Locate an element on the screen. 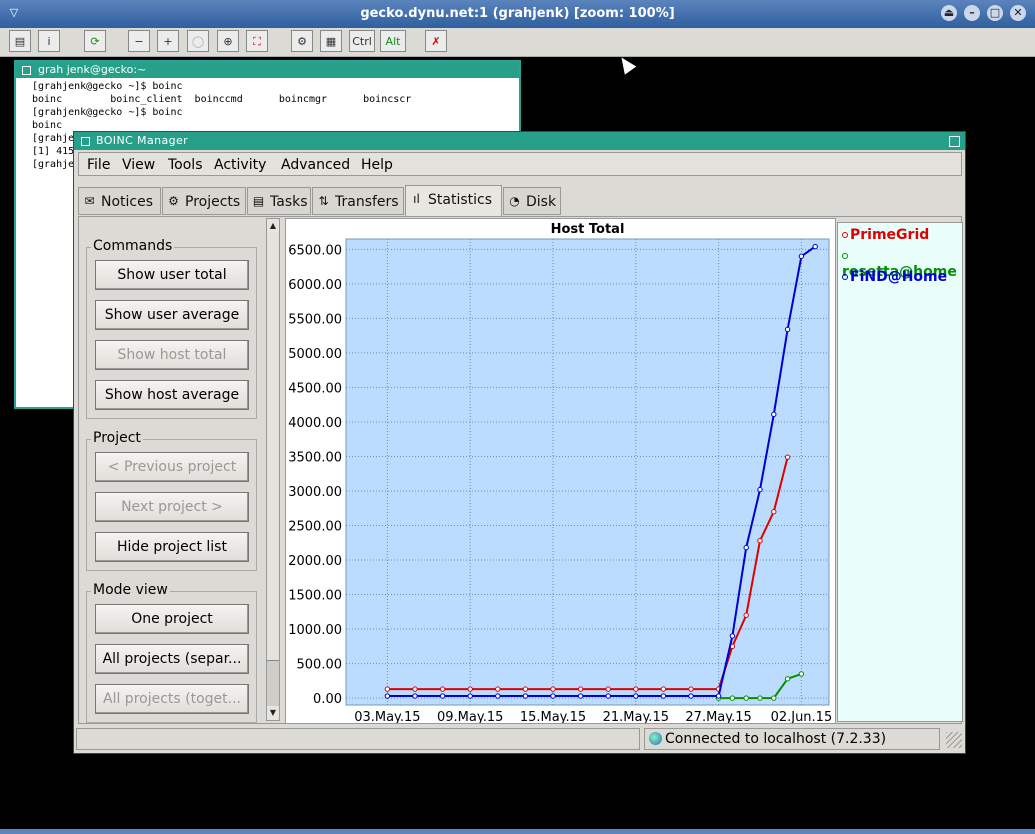 This screenshot has width=1035, height=834. y-tick-label: 1500.00 is located at coordinates (315, 596).